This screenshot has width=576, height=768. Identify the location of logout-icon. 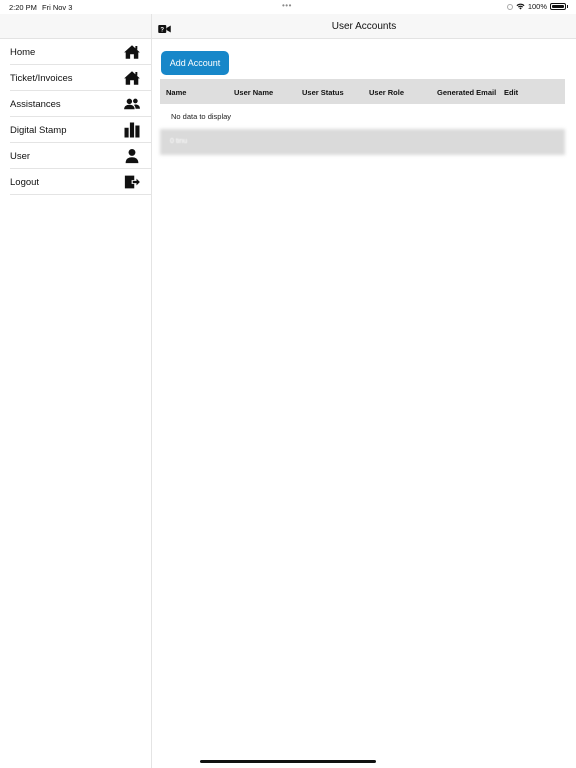
(132, 182).